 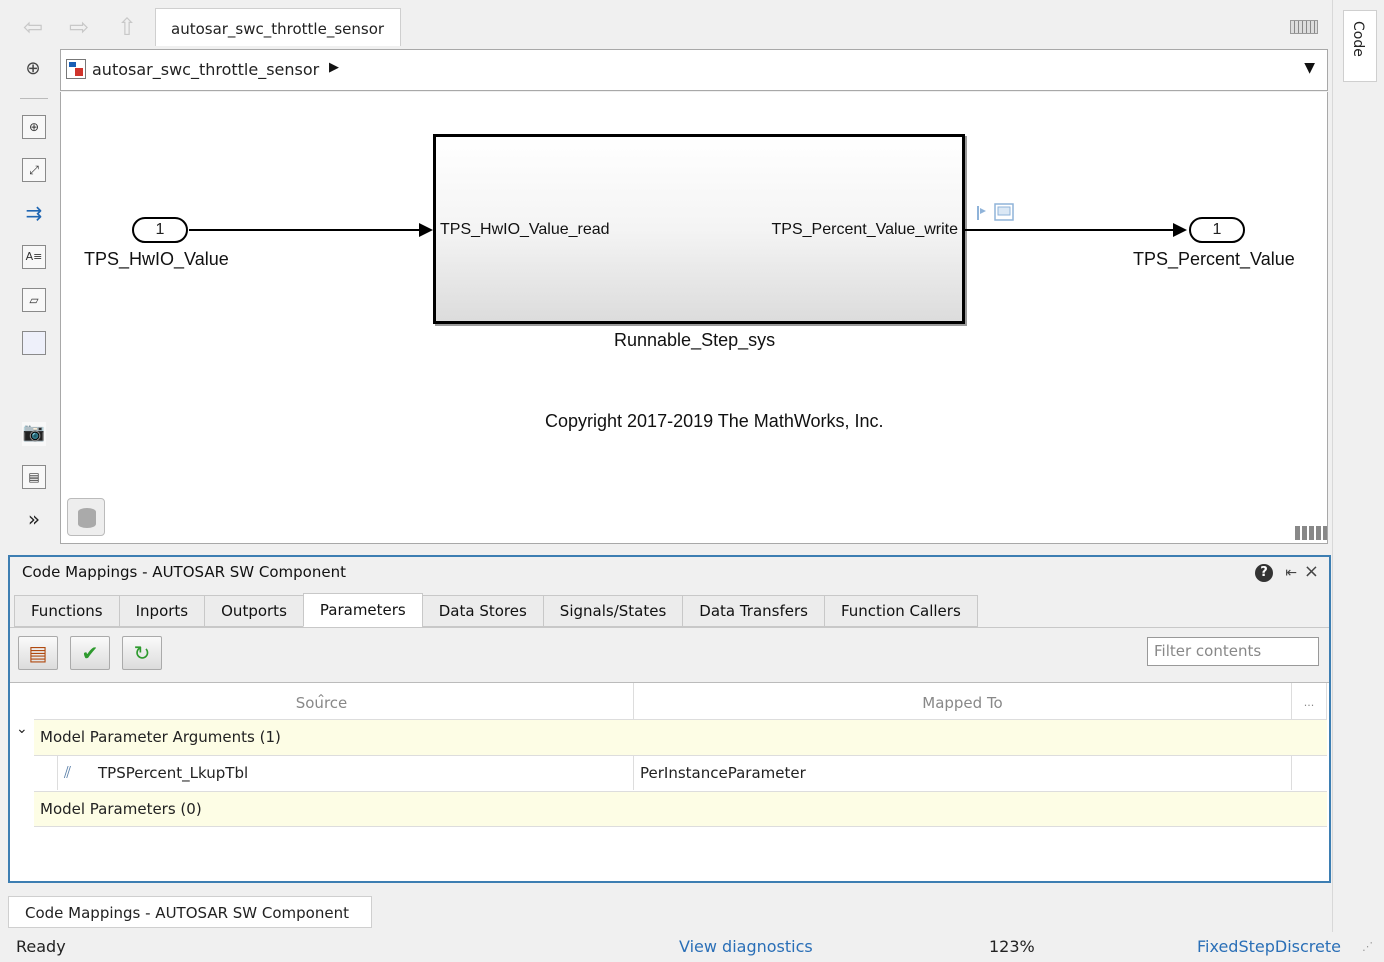 What do you see at coordinates (666, 24) in the screenshot?
I see `top-toolbar: ⇦ ⇨ ⇧ autosar_swc_throttle_sensor` at bounding box center [666, 24].